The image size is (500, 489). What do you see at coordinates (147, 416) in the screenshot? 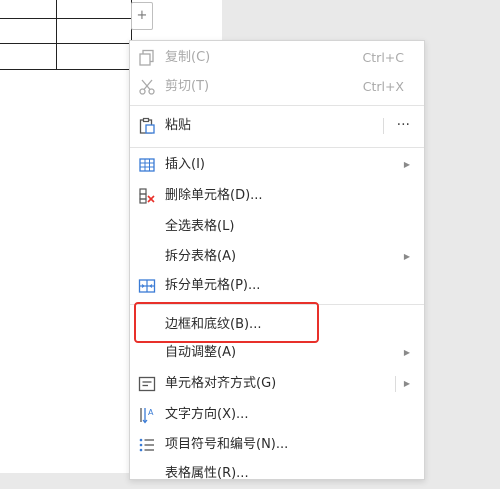
I see `text-direction-icon: A` at bounding box center [147, 416].